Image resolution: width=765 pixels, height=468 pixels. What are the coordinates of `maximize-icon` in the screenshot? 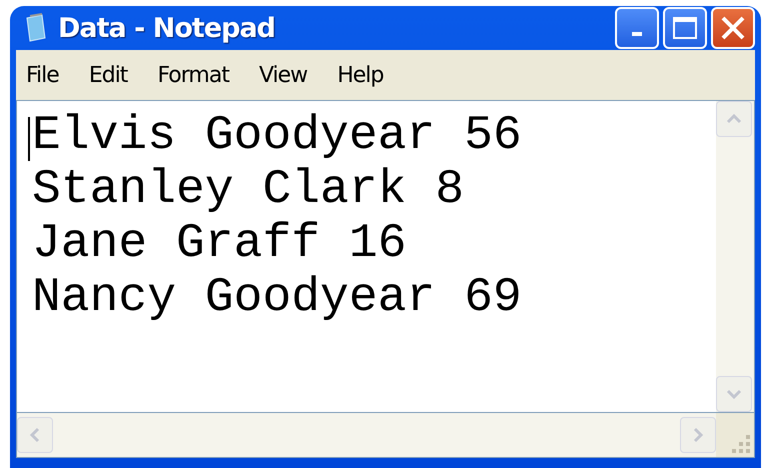 It's located at (685, 28).